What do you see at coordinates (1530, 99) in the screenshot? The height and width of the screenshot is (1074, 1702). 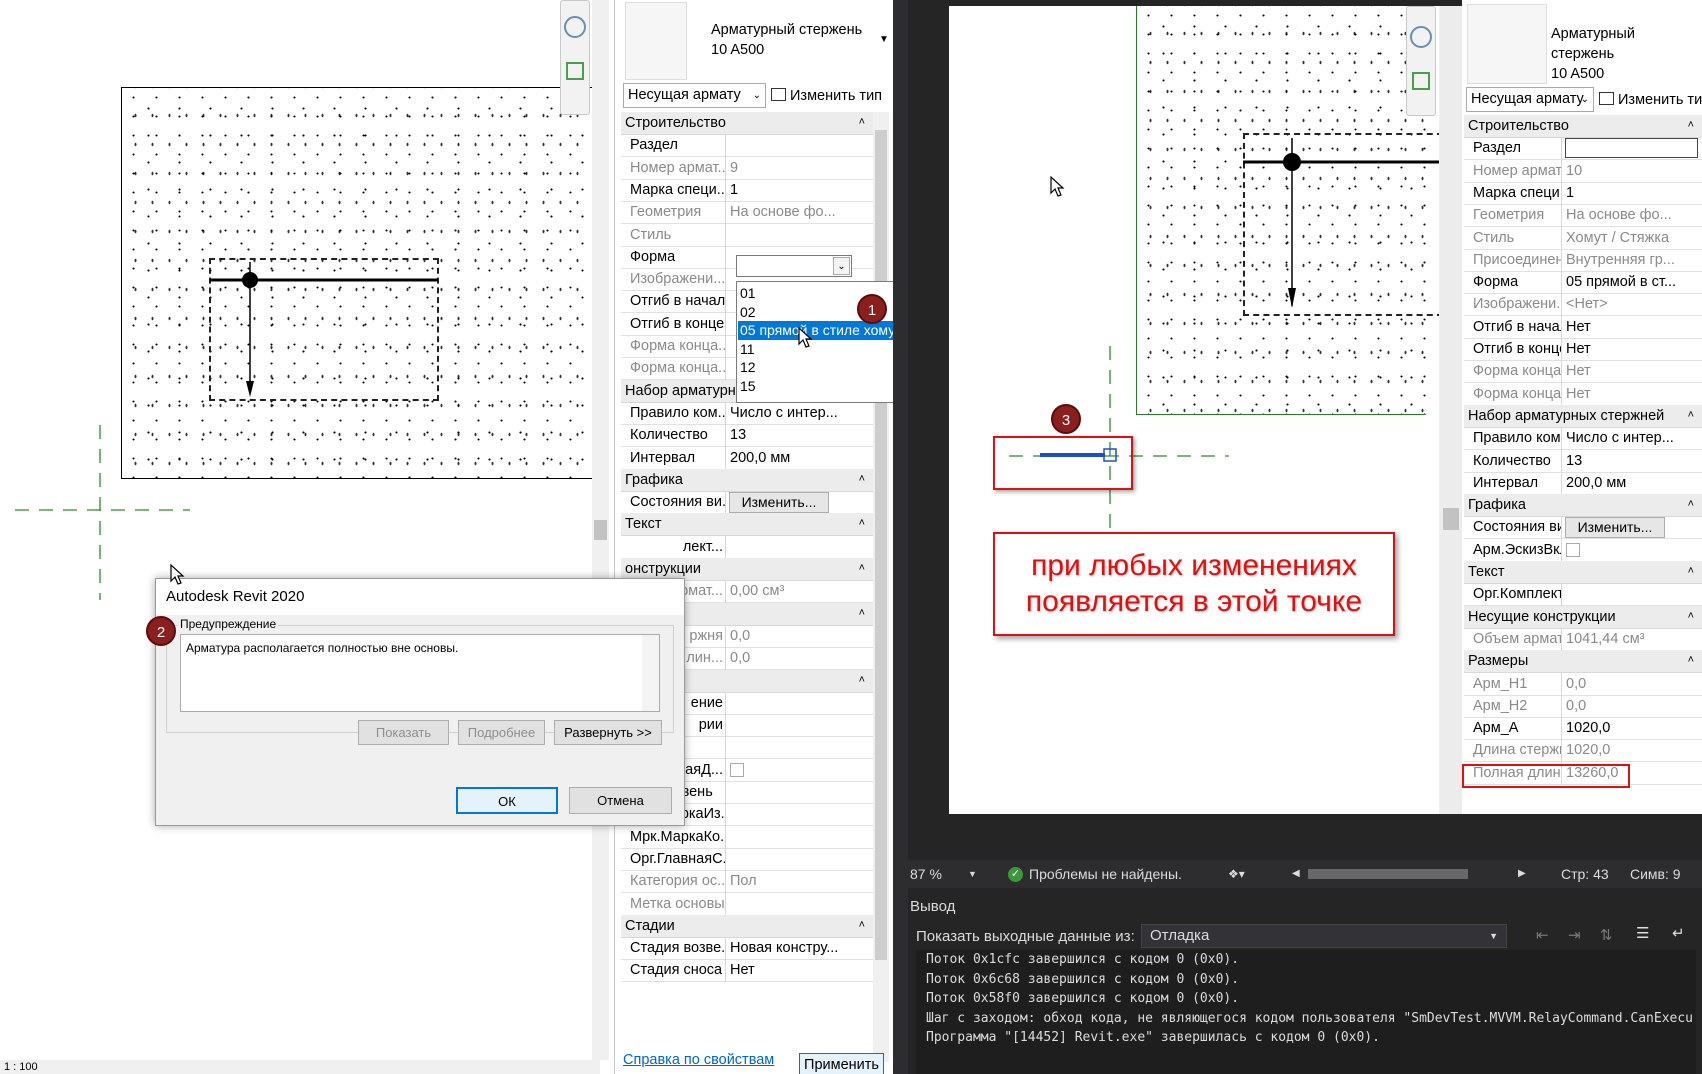 I see `instance-filter-select-right: Несущая армату ⌄` at bounding box center [1530, 99].